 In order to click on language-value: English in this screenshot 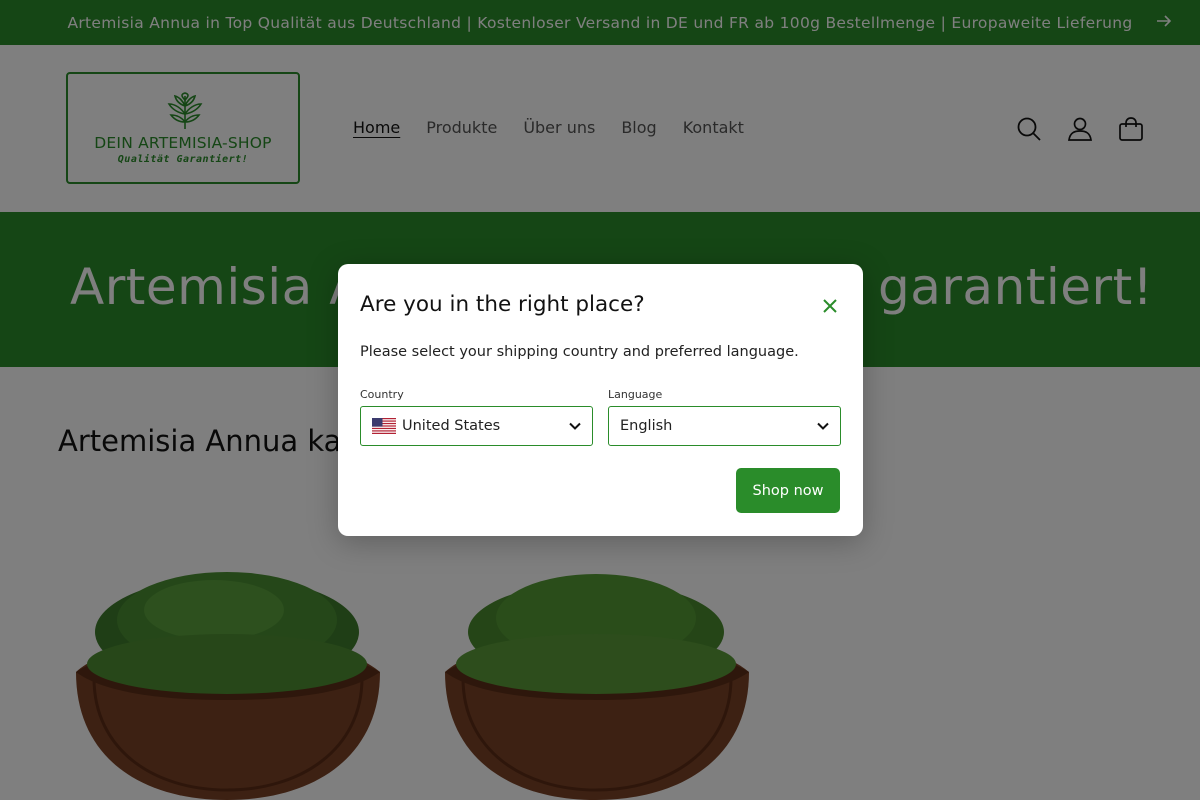, I will do `click(646, 426)`.